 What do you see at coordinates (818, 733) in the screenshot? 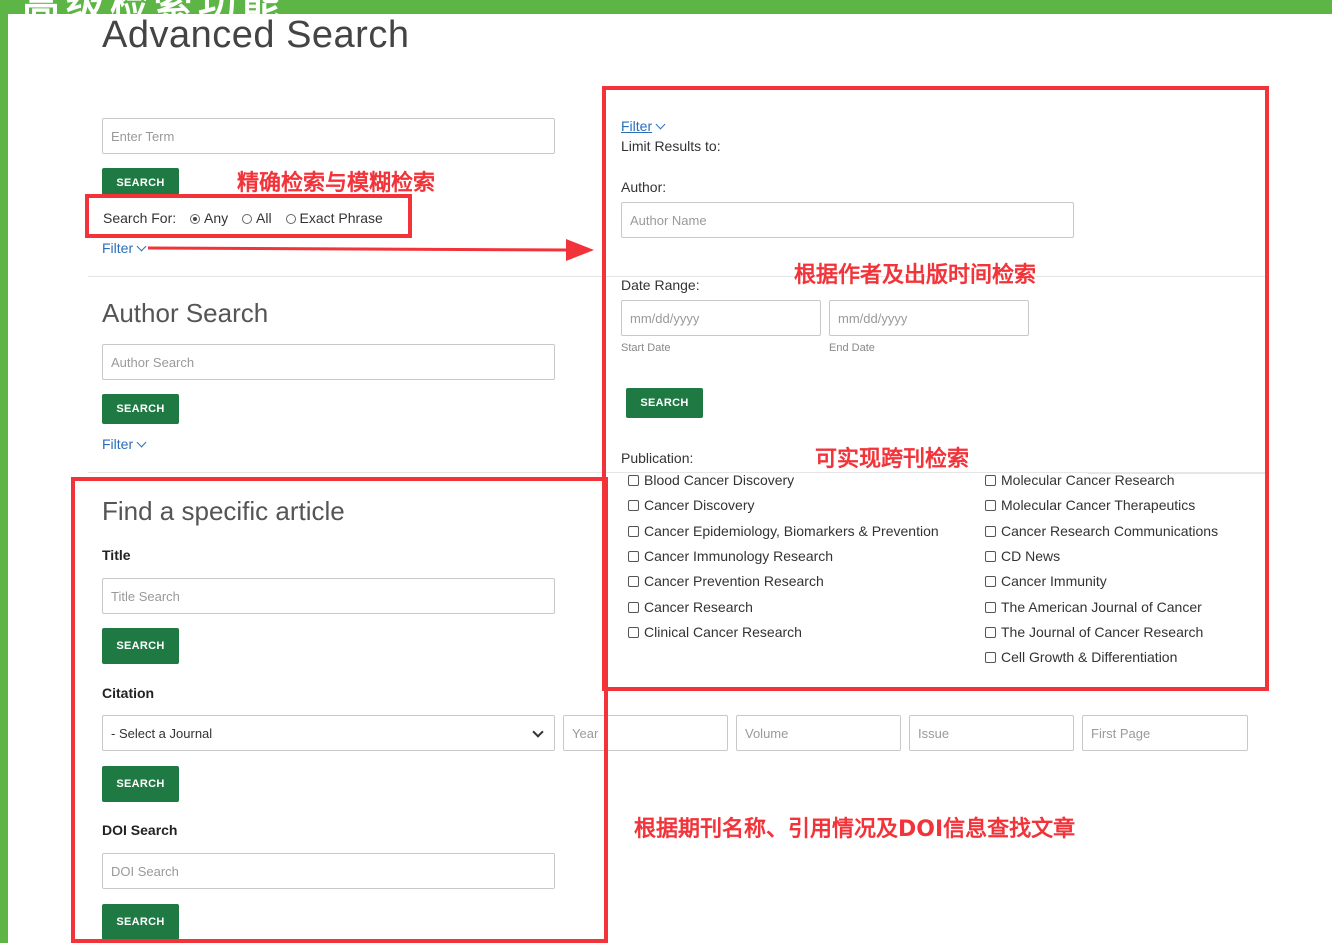
I see `volume-input: Volume` at bounding box center [818, 733].